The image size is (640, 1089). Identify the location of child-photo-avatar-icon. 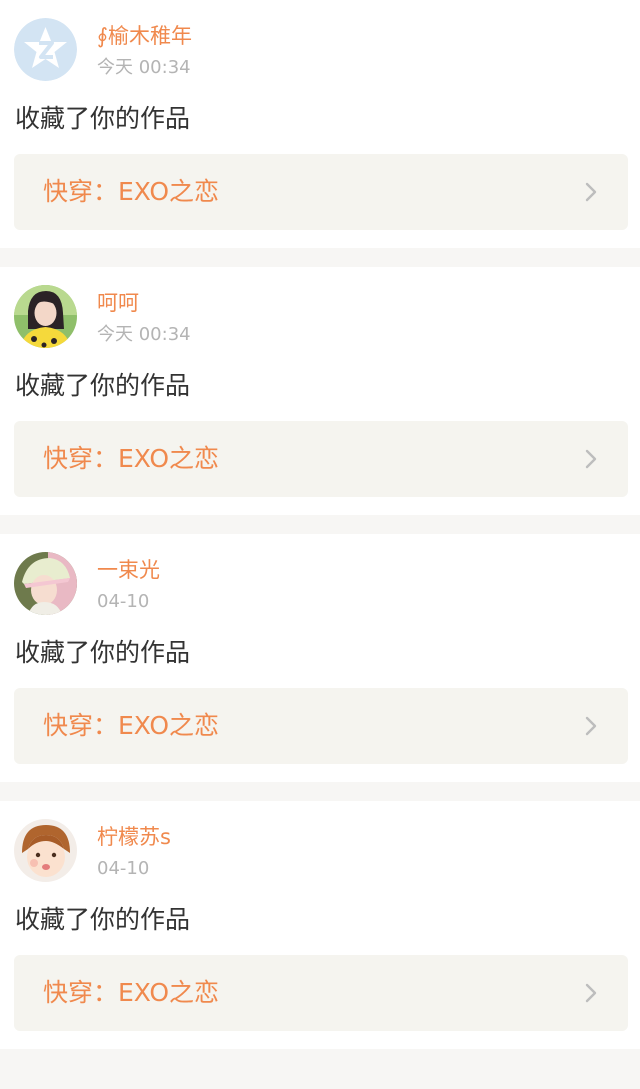
(45, 850).